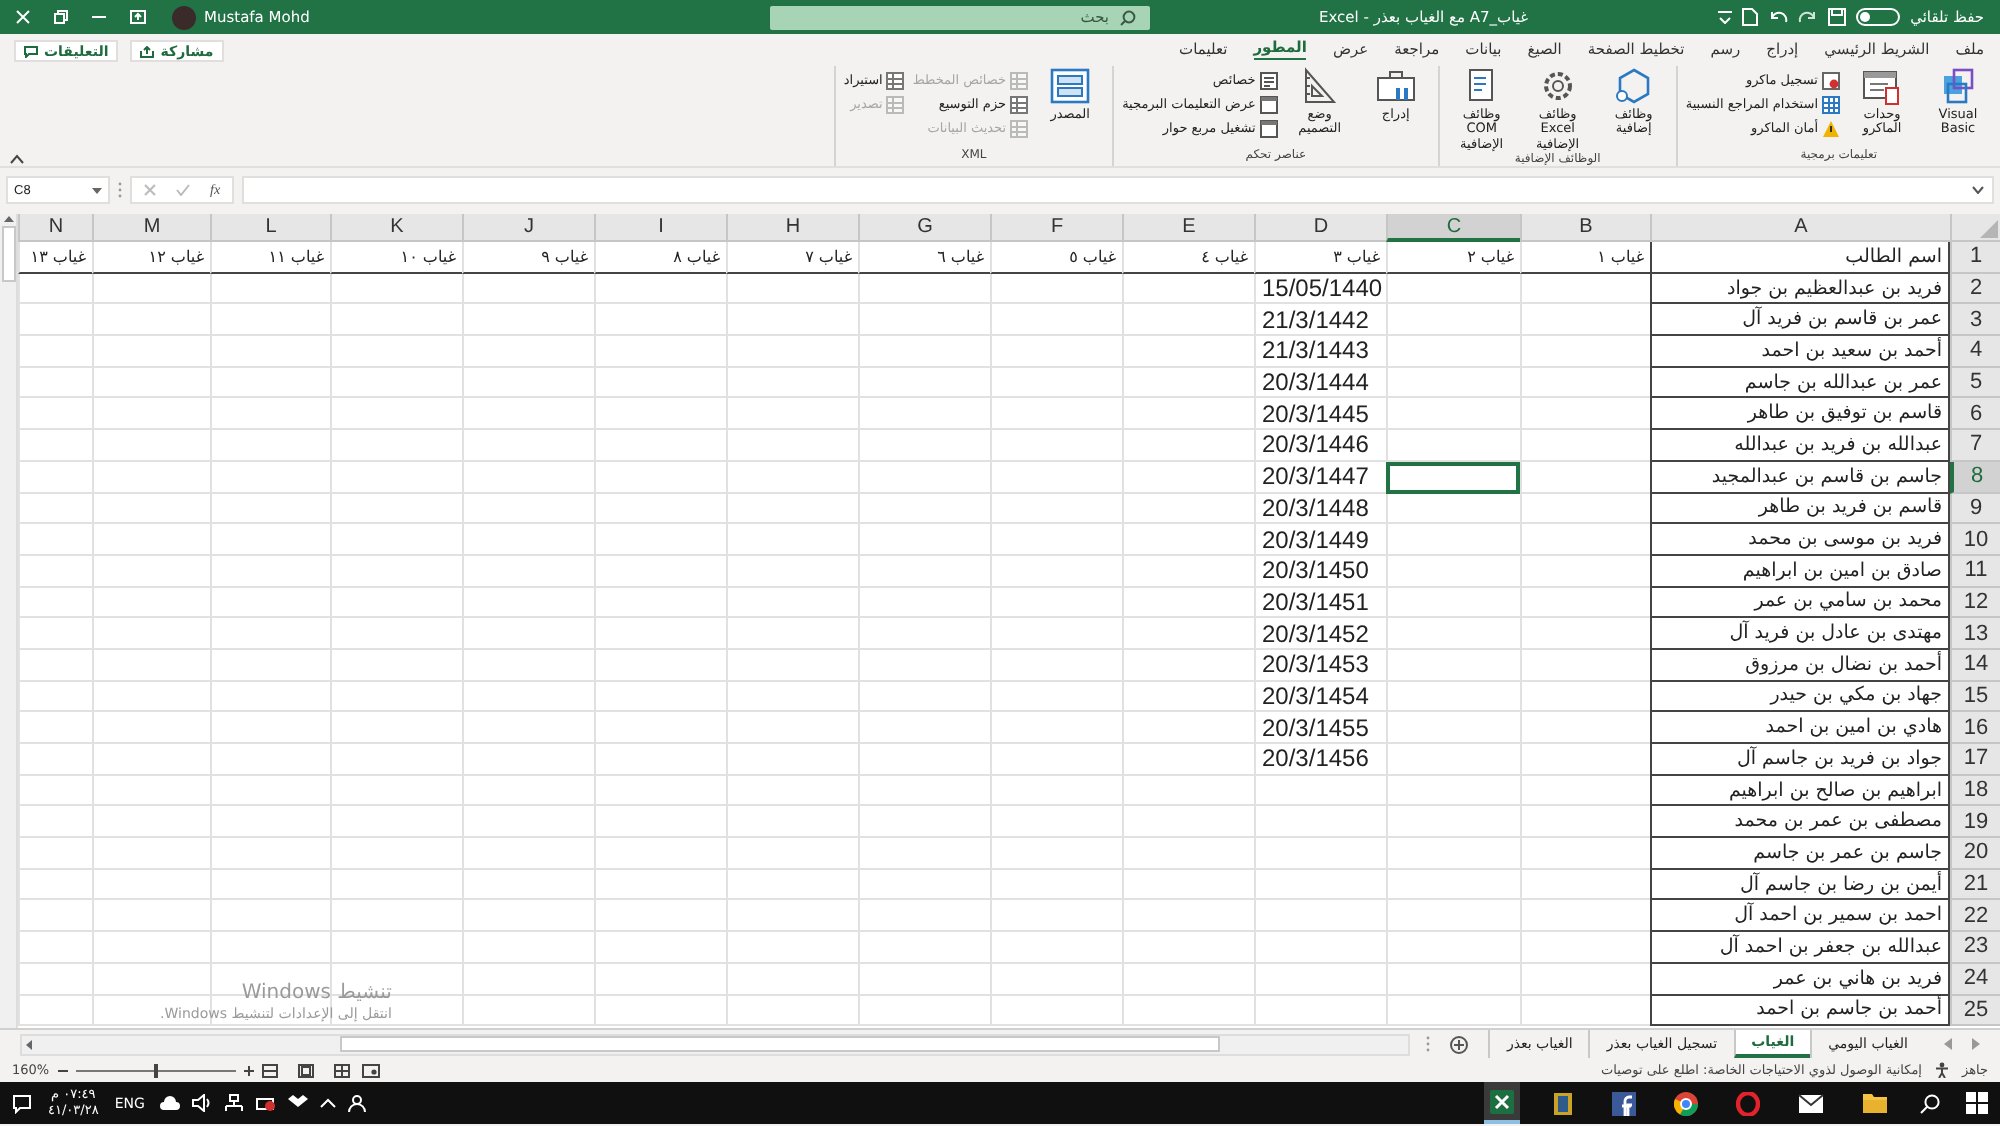 This screenshot has width=2000, height=1126. I want to click on table-cell: 20/3/1446, so click(1320, 446).